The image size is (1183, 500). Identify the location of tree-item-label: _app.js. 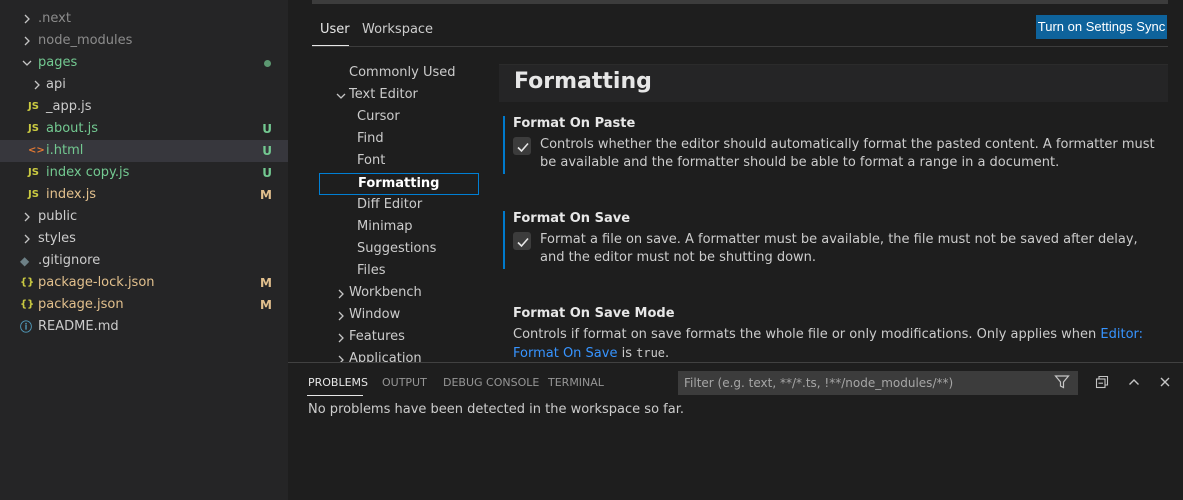
(69, 106).